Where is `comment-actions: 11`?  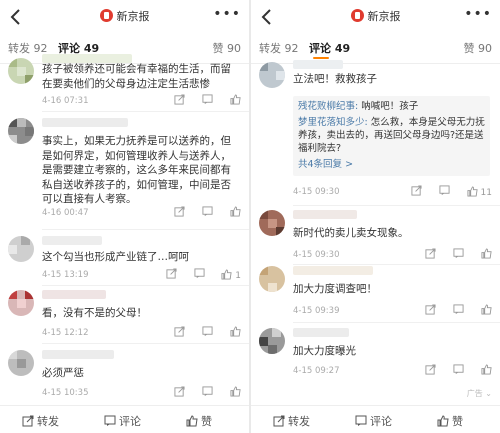
comment-actions: 11 is located at coordinates (444, 192).